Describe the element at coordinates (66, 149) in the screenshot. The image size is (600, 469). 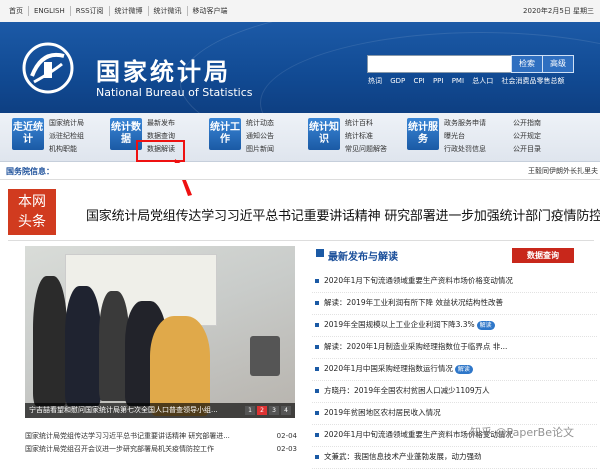
I see `nav-link: 机构职能` at that location.